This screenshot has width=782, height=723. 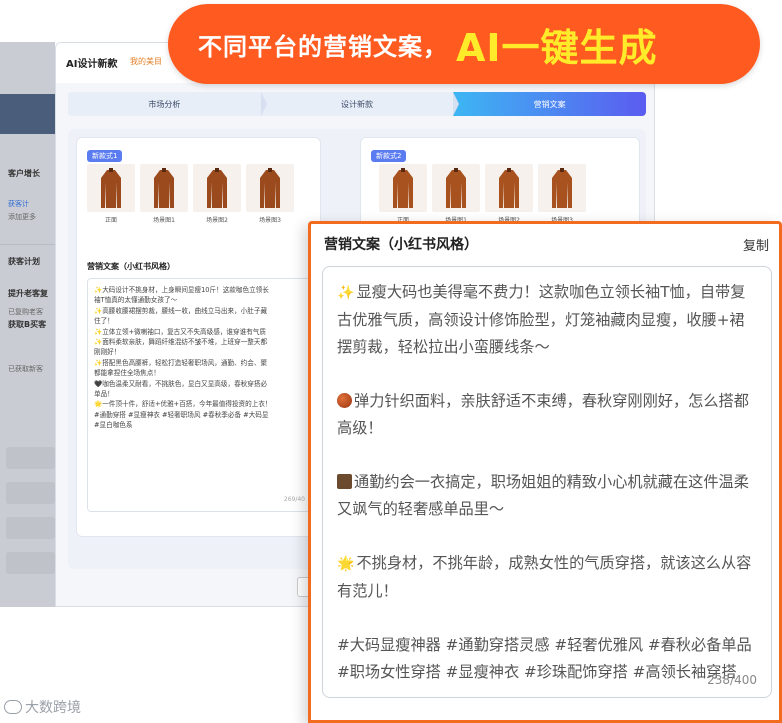 I want to click on sidebar-item-title: 提升老客复, so click(x=28, y=293).